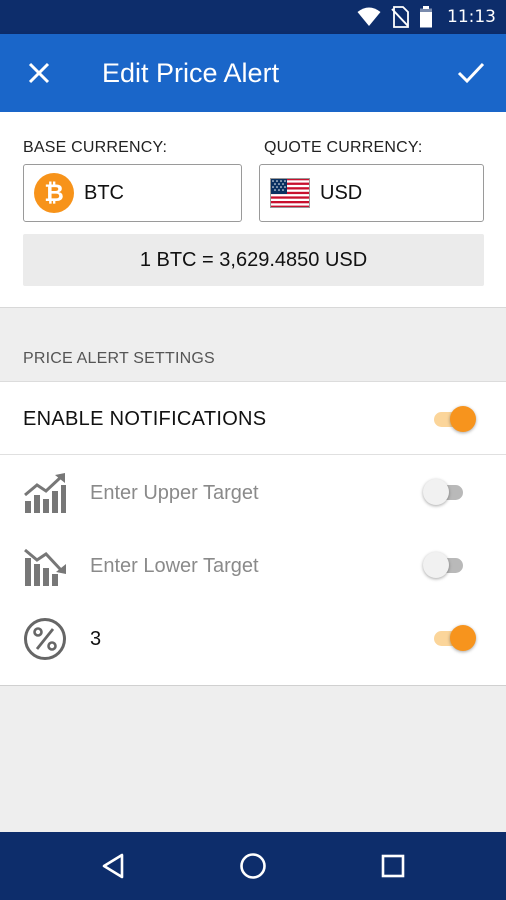 Image resolution: width=506 pixels, height=900 pixels. I want to click on upper-target-input: Enter Upper Target, so click(174, 493).